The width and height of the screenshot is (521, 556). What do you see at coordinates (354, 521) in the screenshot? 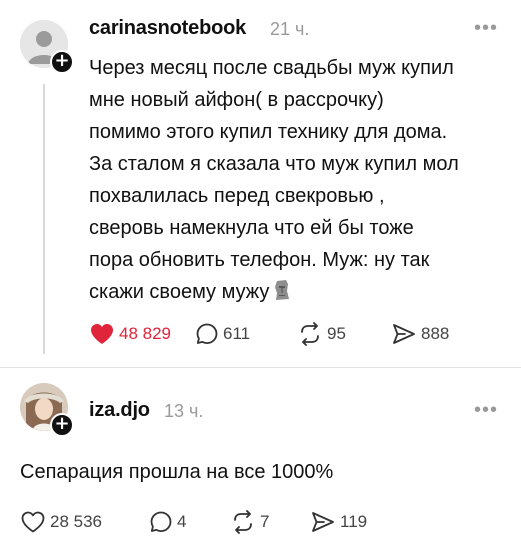
I see `share-count: 119` at bounding box center [354, 521].